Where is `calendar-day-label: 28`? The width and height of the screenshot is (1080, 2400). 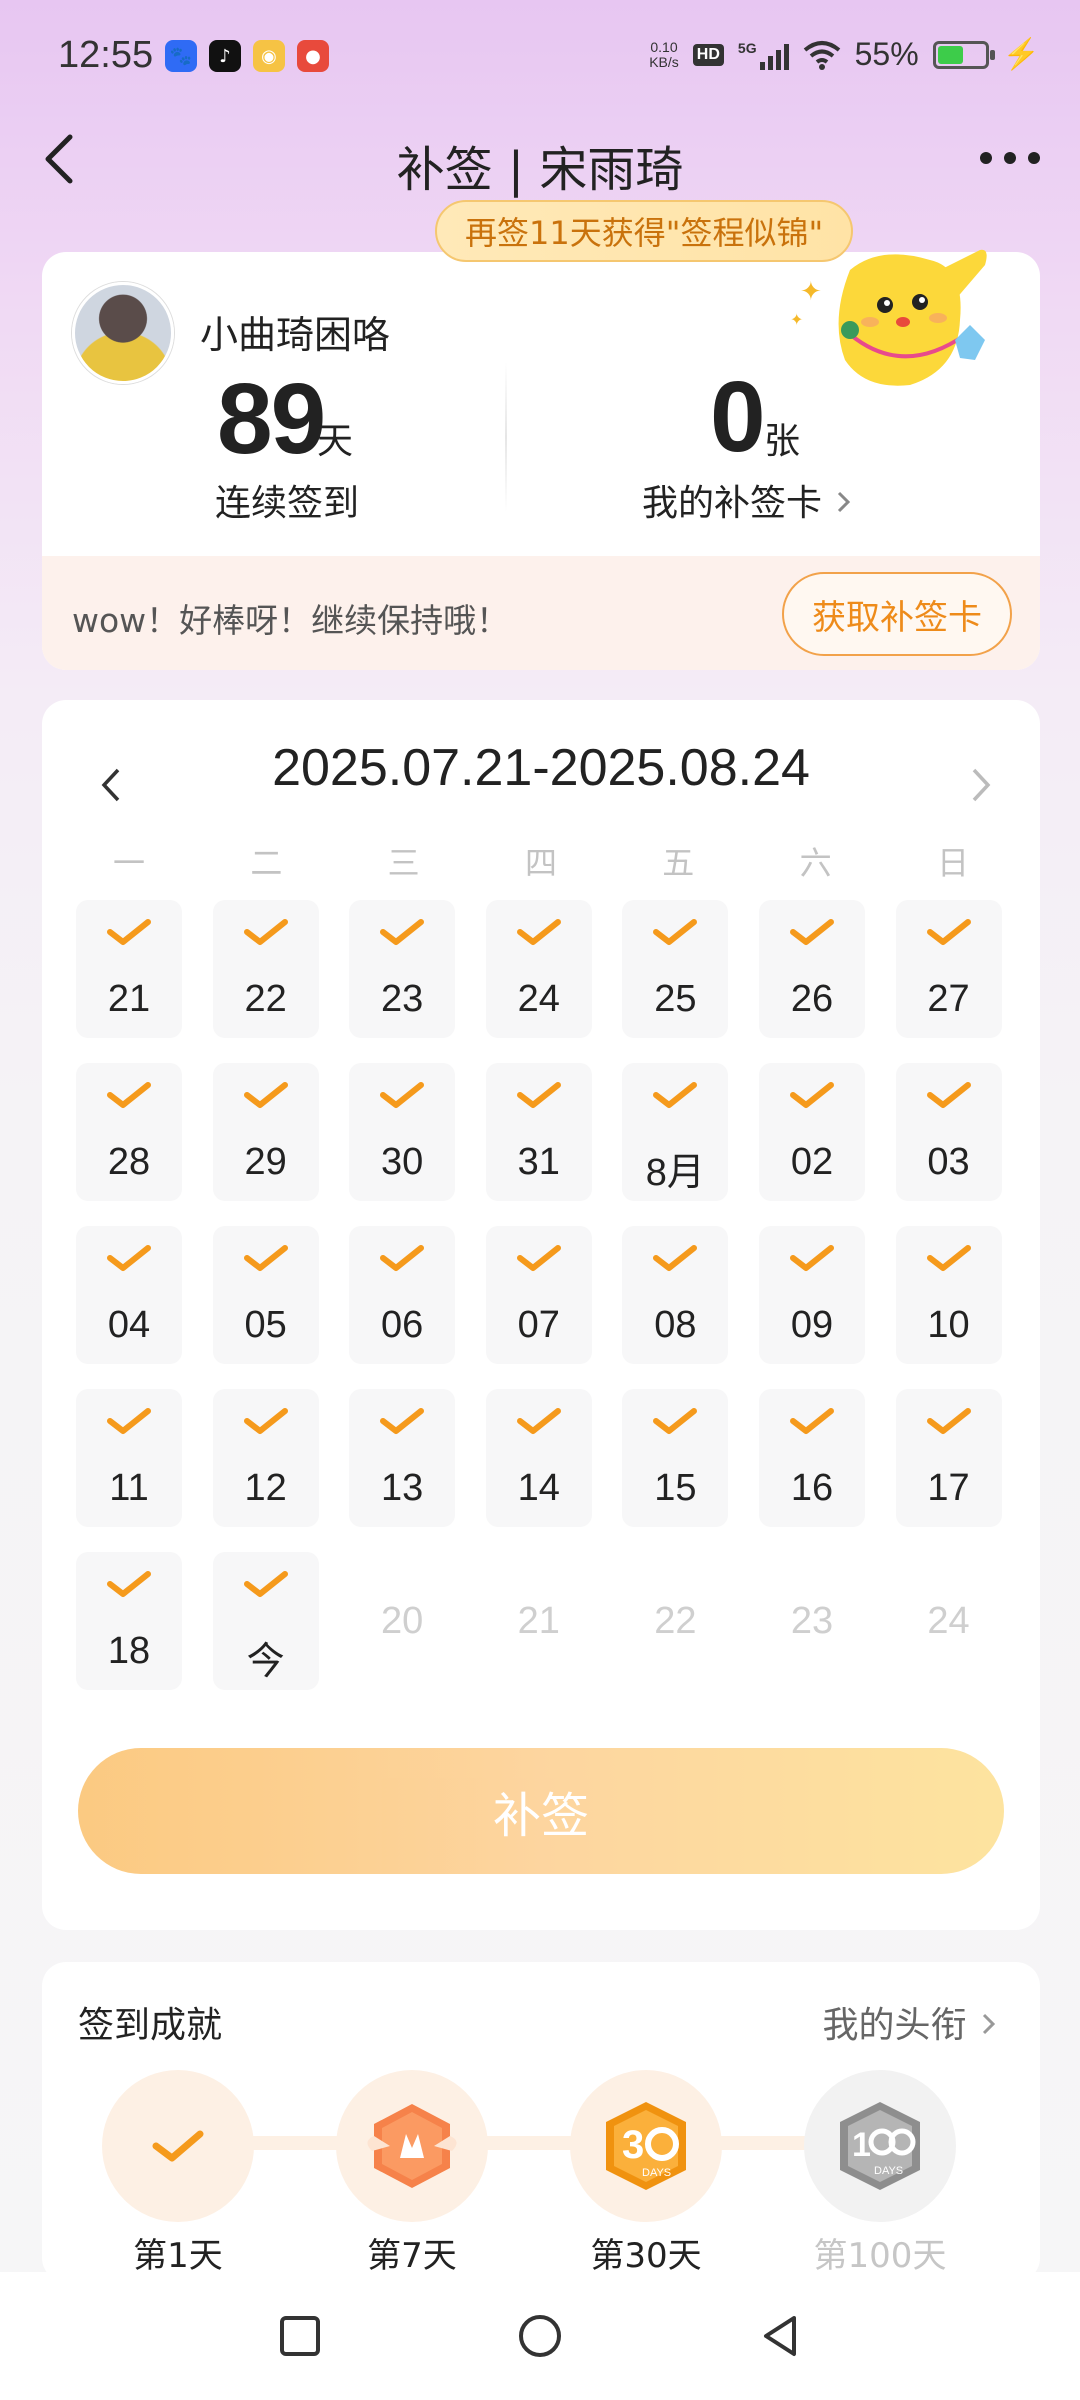
calendar-day-label: 28 is located at coordinates (129, 1162).